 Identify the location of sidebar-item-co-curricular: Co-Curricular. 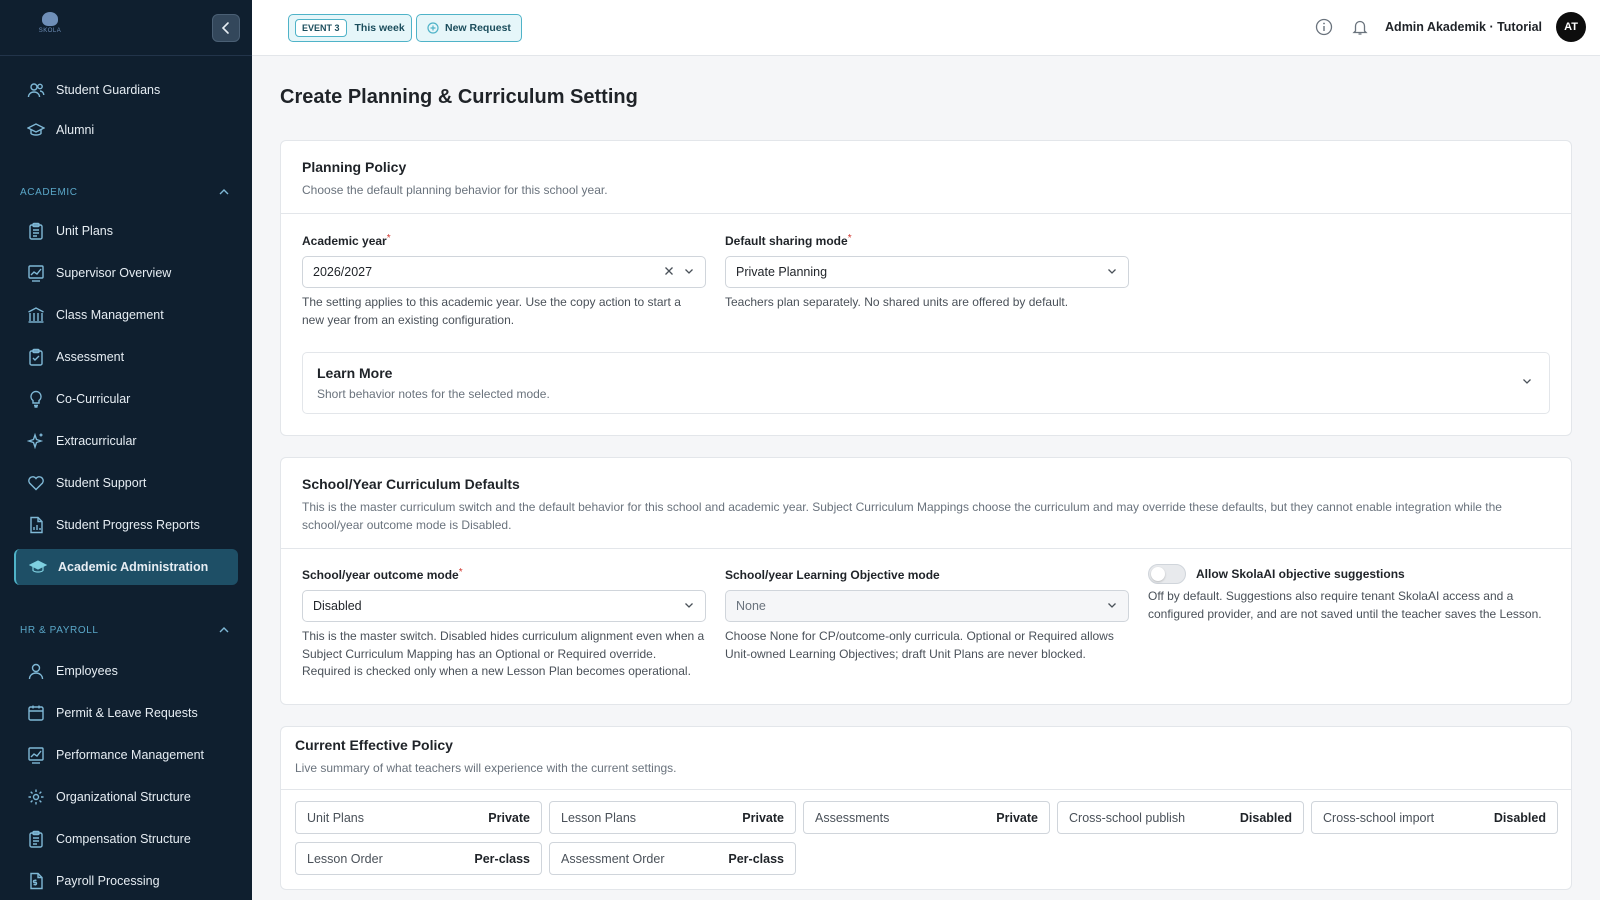
(126, 399).